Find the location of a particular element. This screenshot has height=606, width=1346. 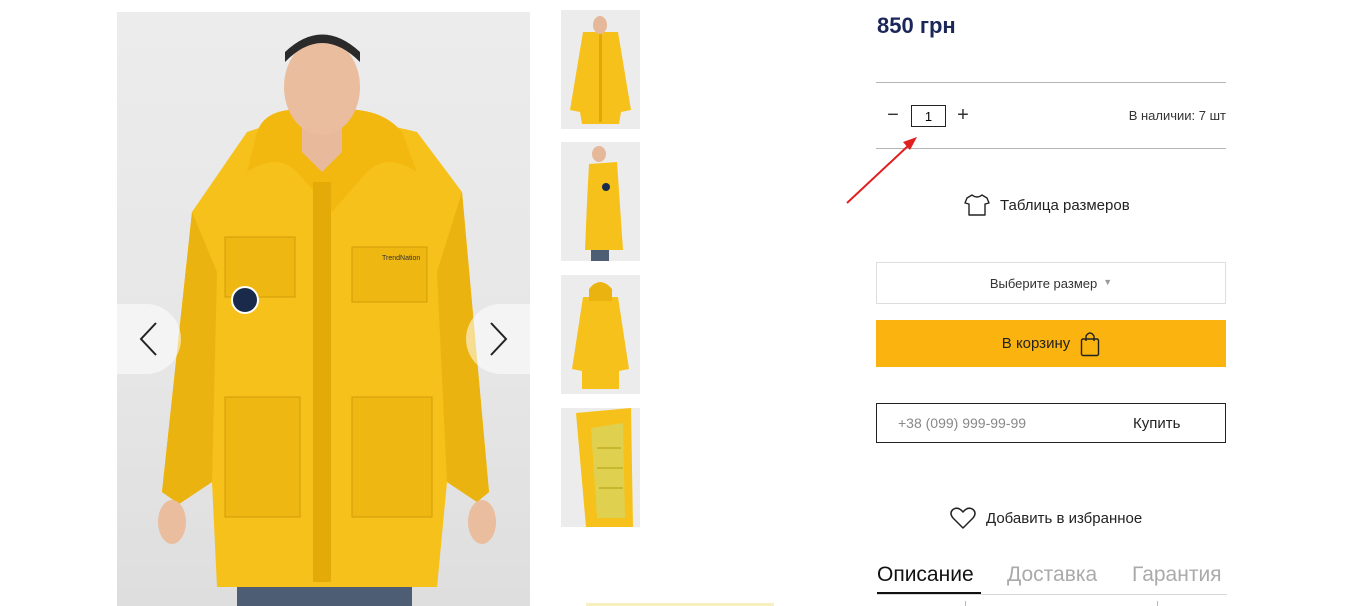

tab-delivery: Доставка is located at coordinates (1052, 575).